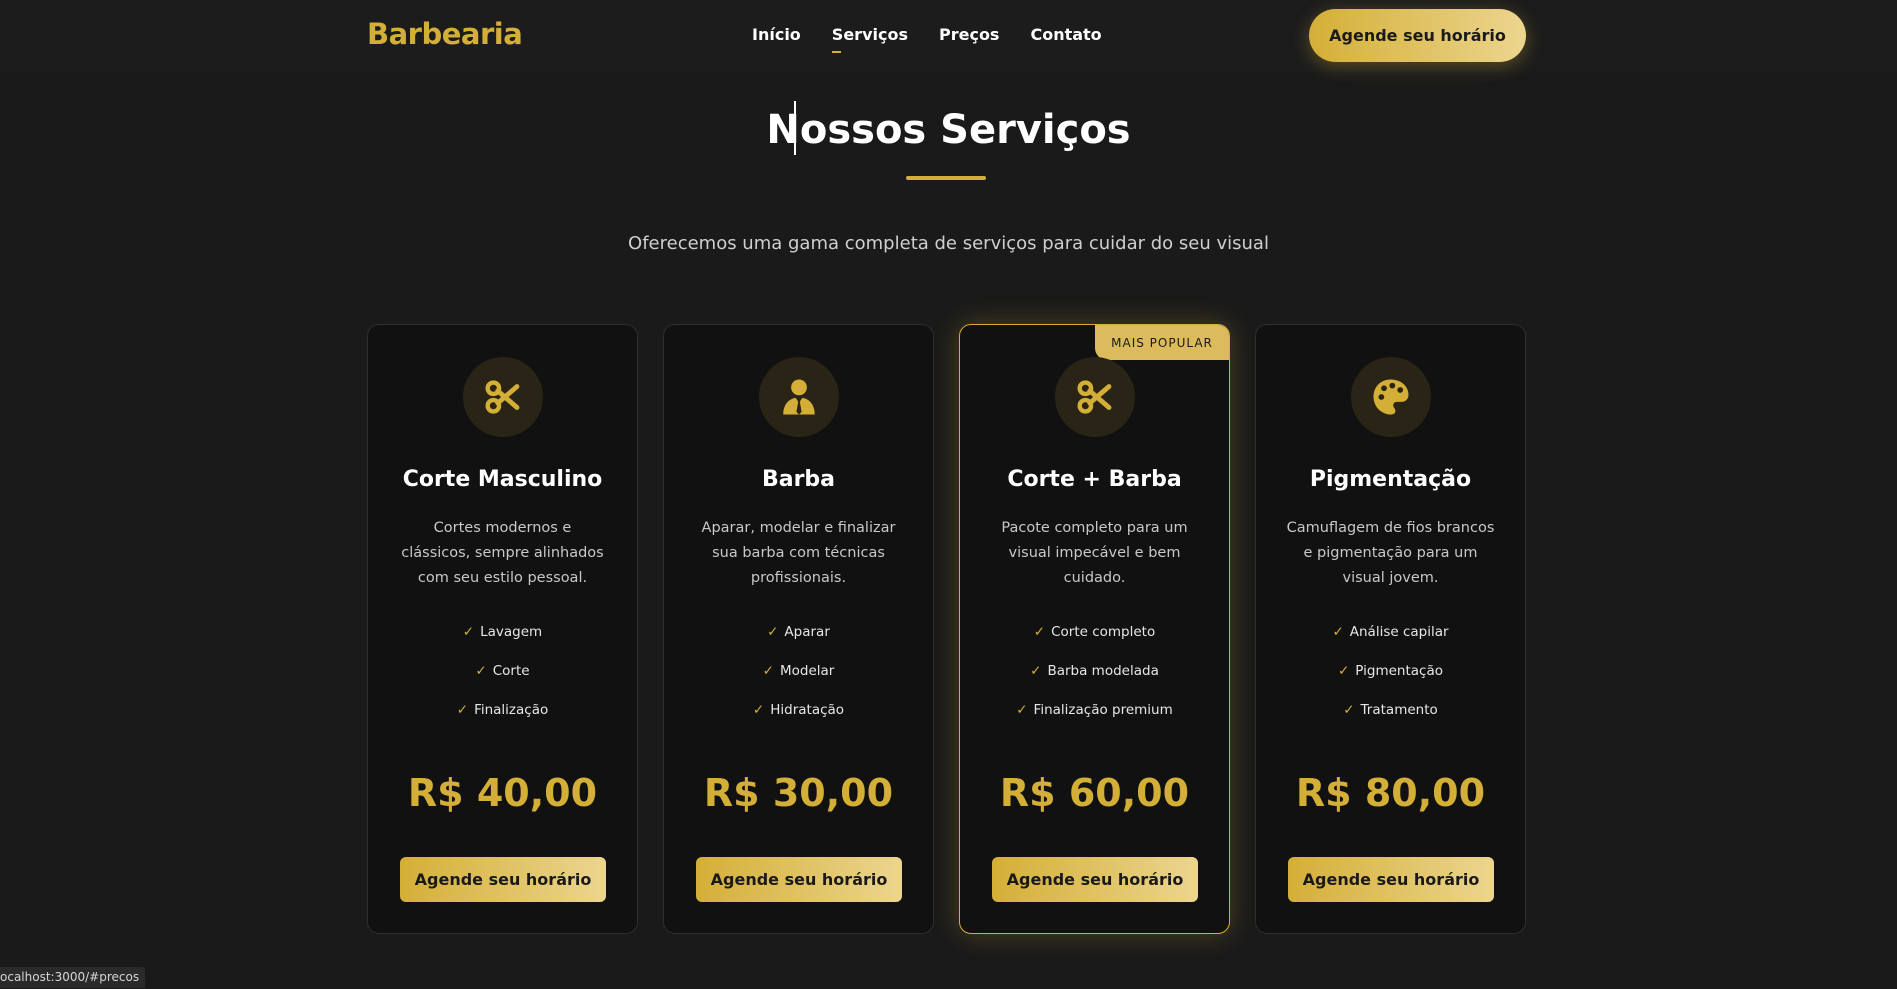 Image resolution: width=1897 pixels, height=989 pixels. Describe the element at coordinates (969, 34) in the screenshot. I see `nav-precos: Preços` at that location.